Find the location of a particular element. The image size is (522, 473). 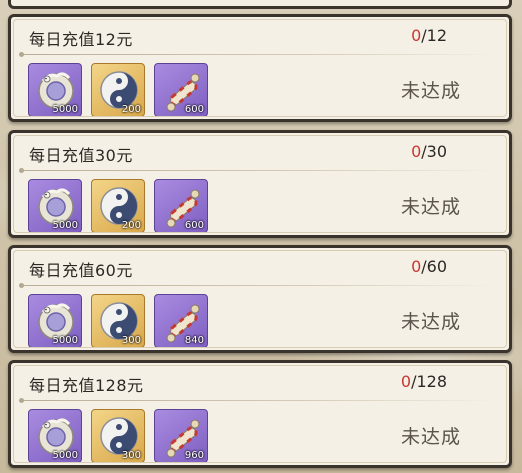

progress-target: /60 is located at coordinates (434, 266).